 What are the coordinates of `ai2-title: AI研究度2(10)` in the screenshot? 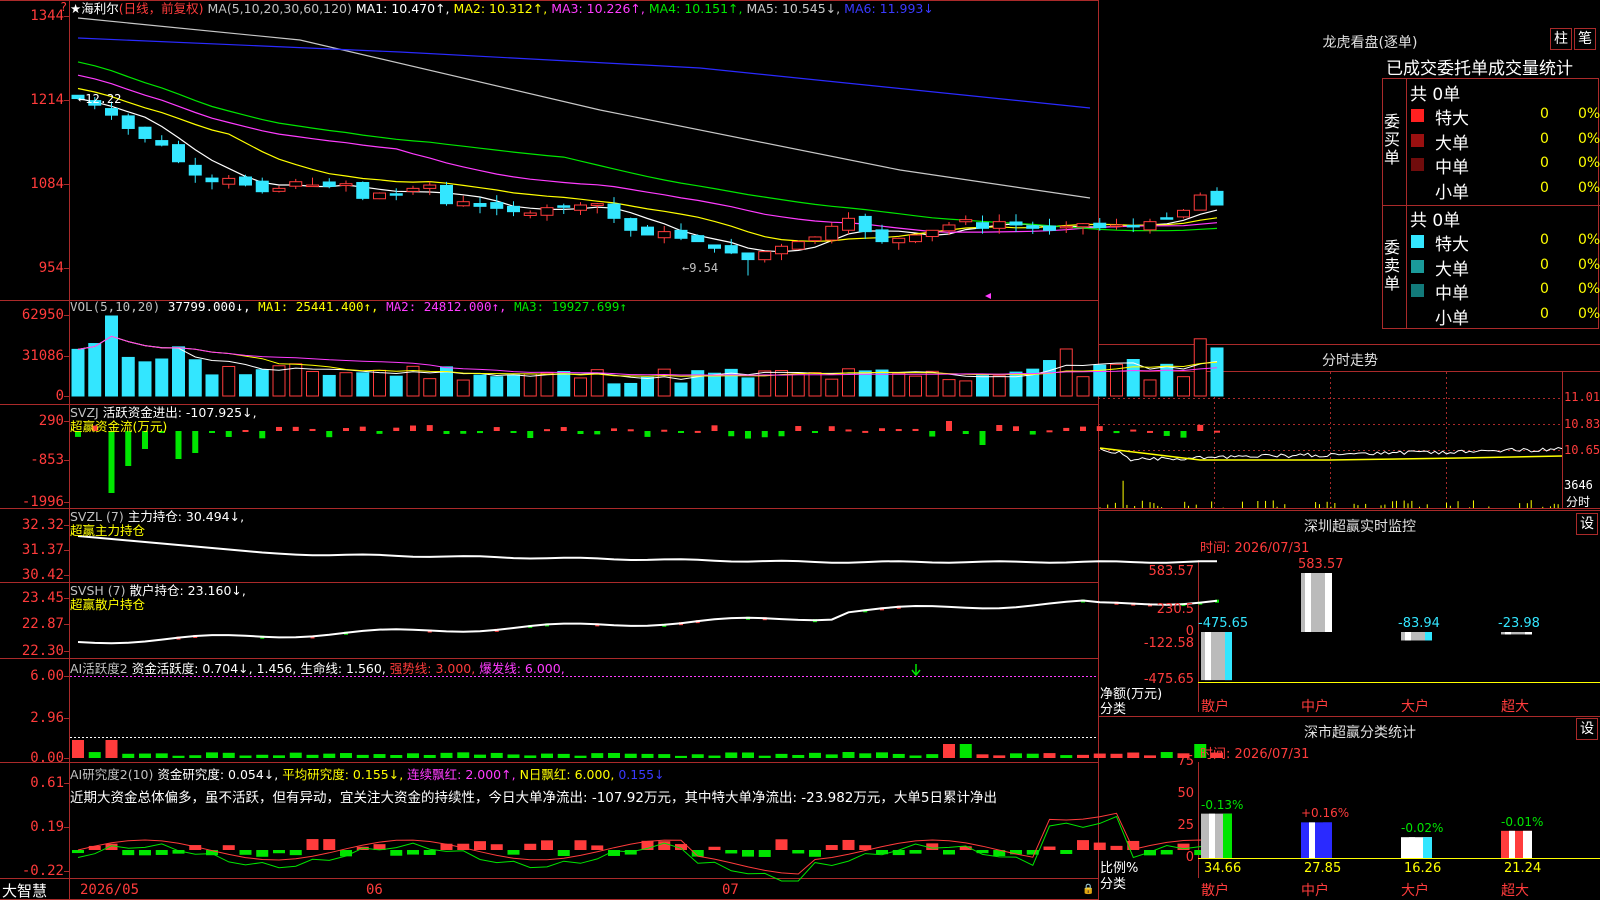 It's located at (112, 774).